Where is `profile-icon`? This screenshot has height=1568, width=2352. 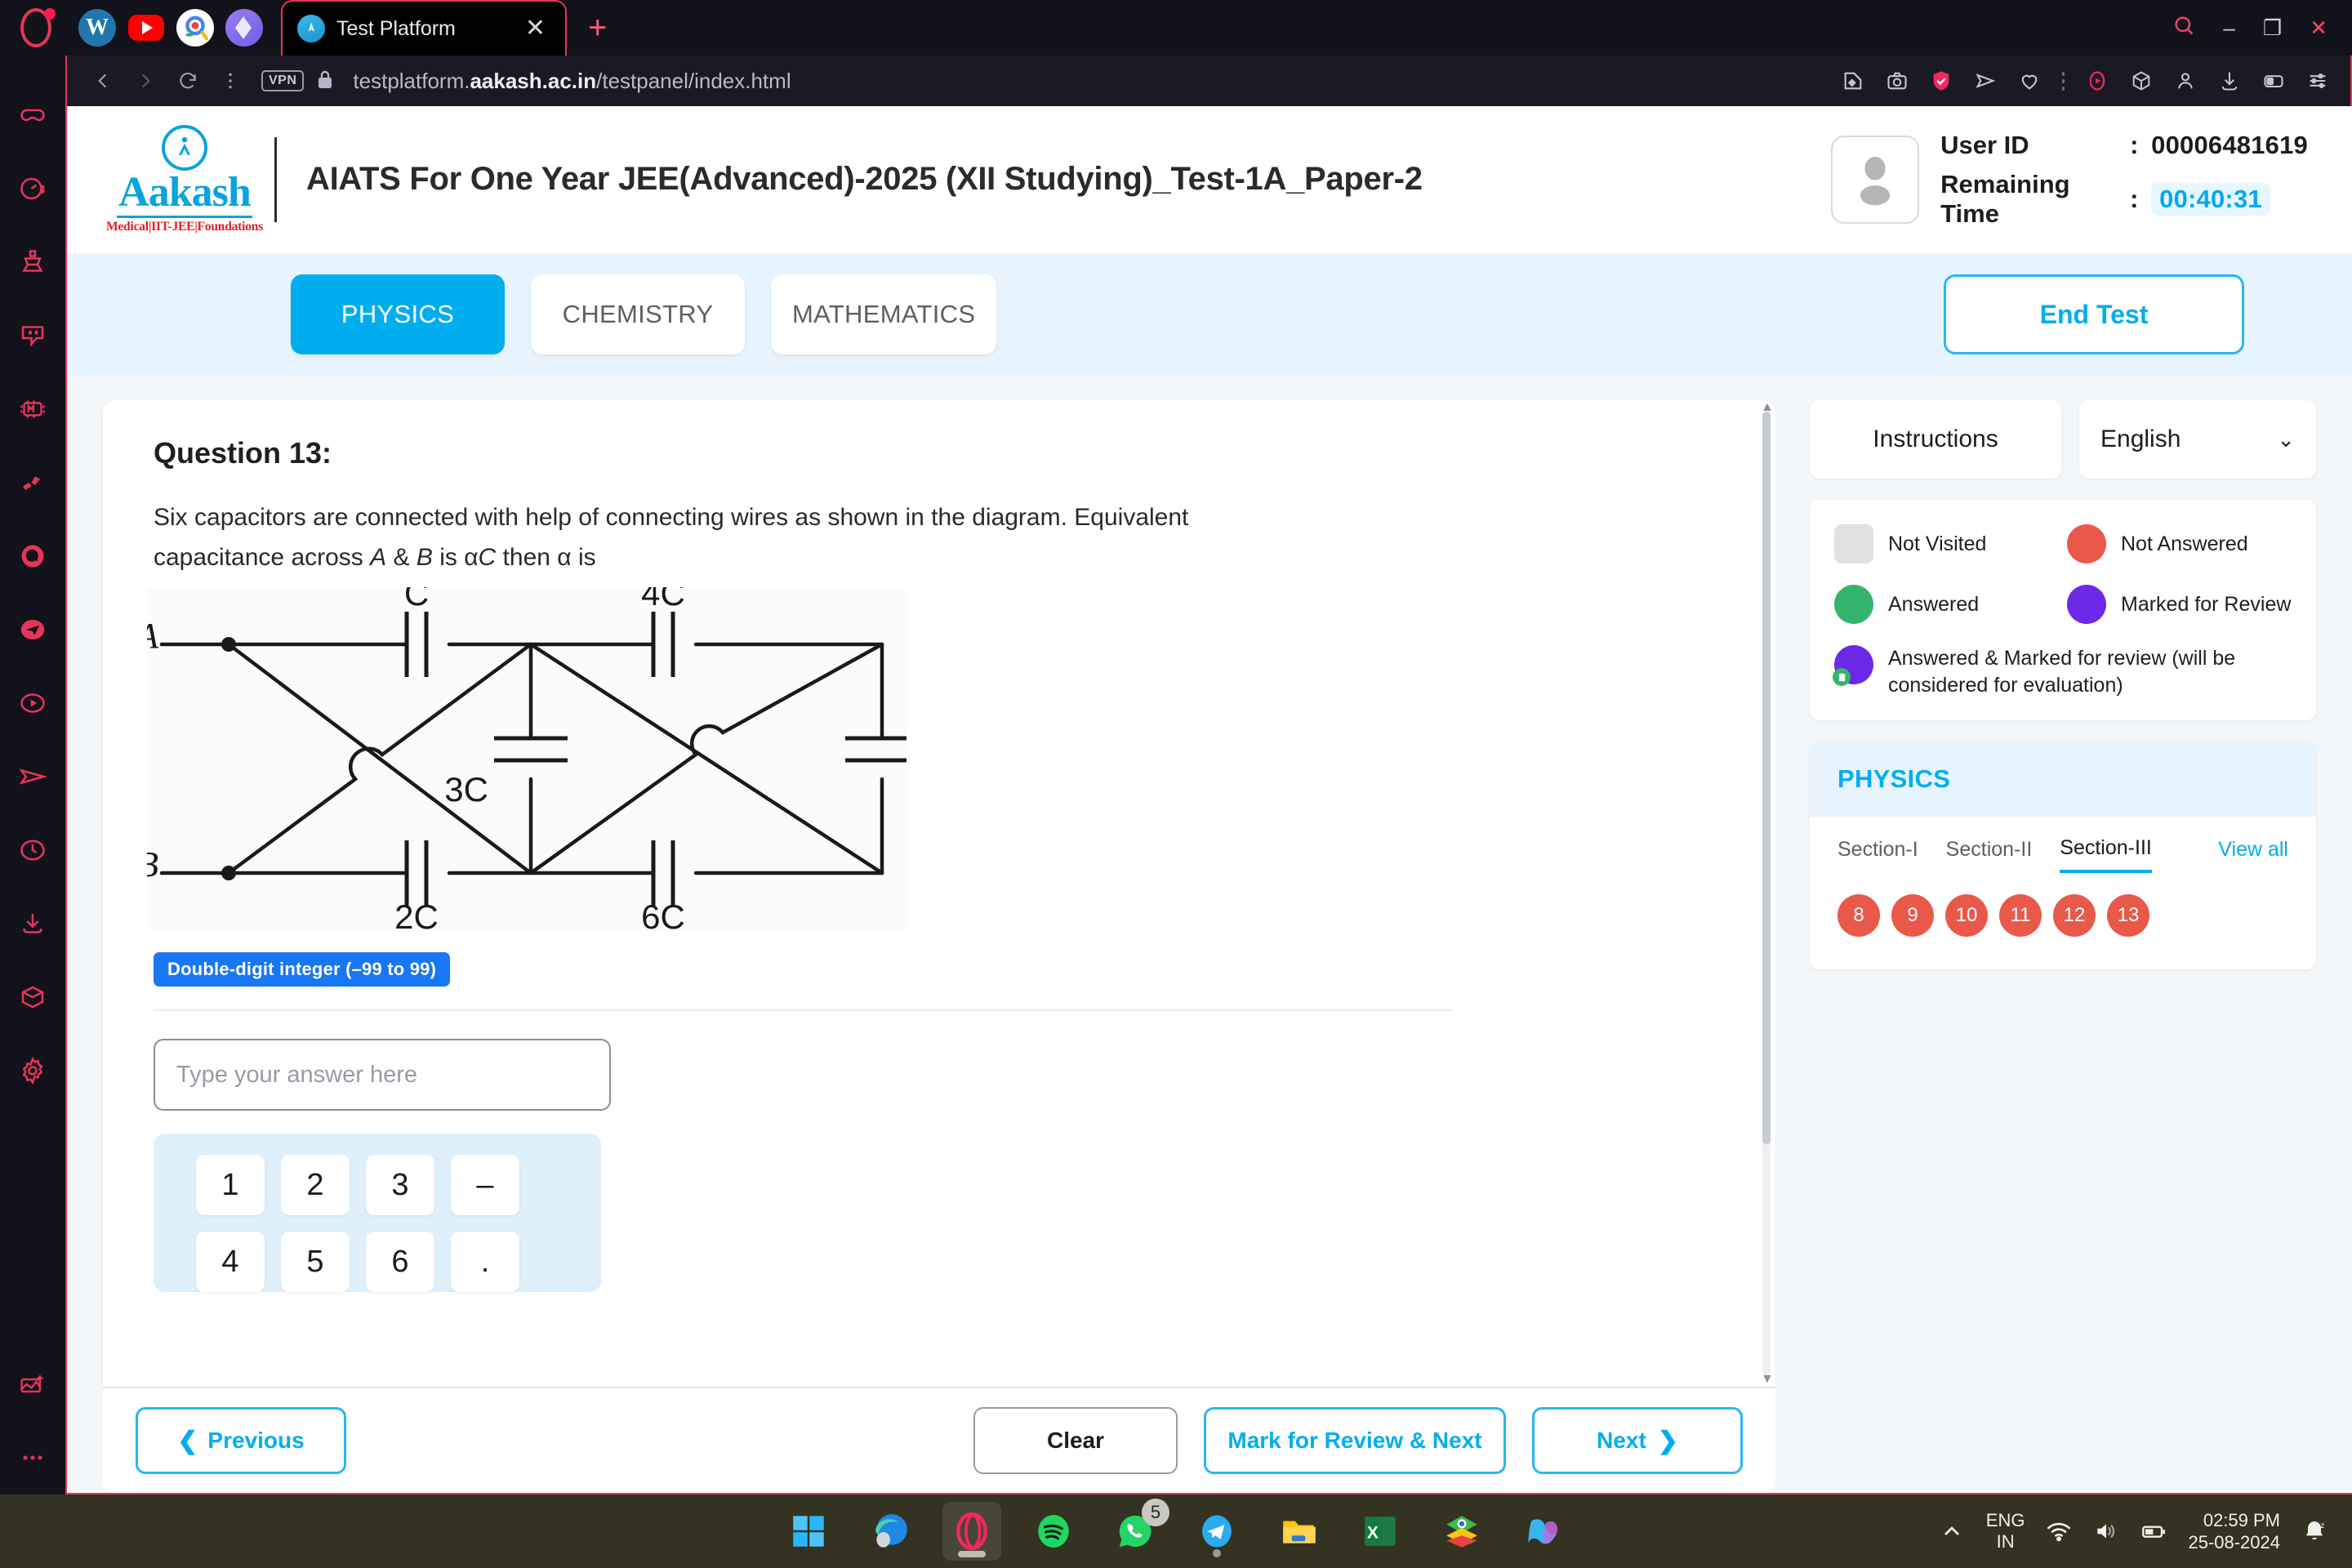
profile-icon is located at coordinates (2185, 80).